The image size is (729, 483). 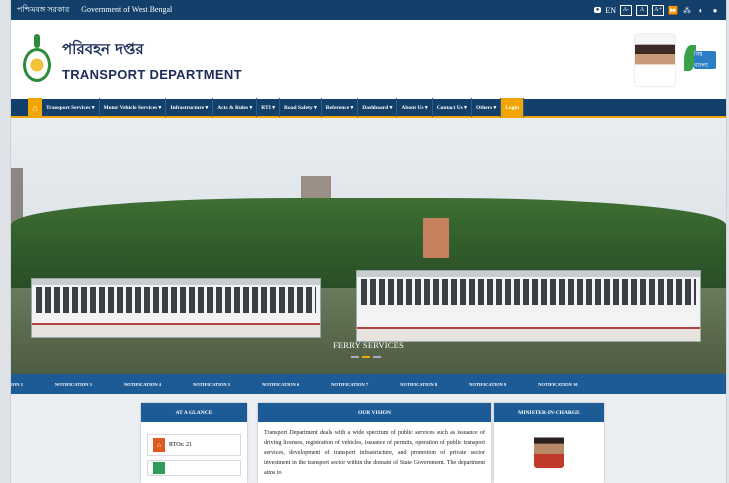 I want to click on department-emblem-icon, so click(x=37, y=60).